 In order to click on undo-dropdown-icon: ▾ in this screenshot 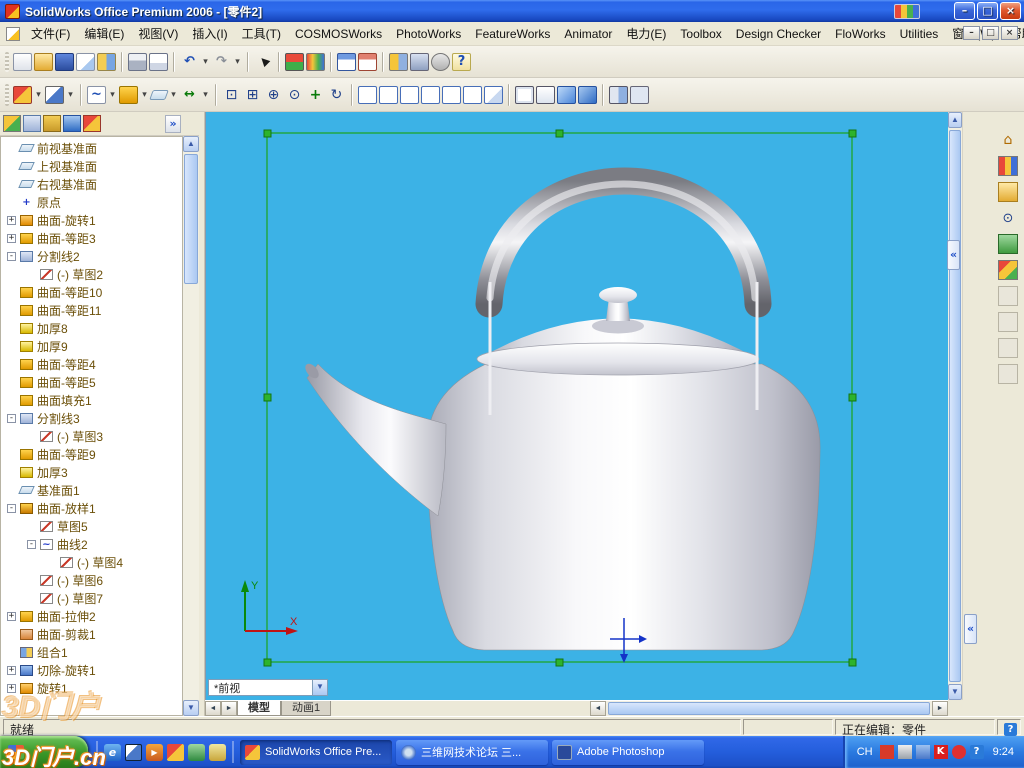, I will do `click(205, 62)`.